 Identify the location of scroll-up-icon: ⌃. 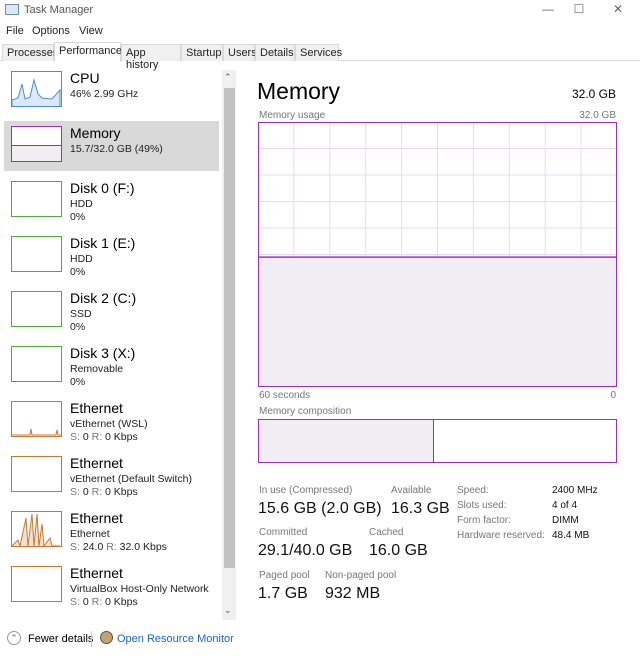
(228, 77).